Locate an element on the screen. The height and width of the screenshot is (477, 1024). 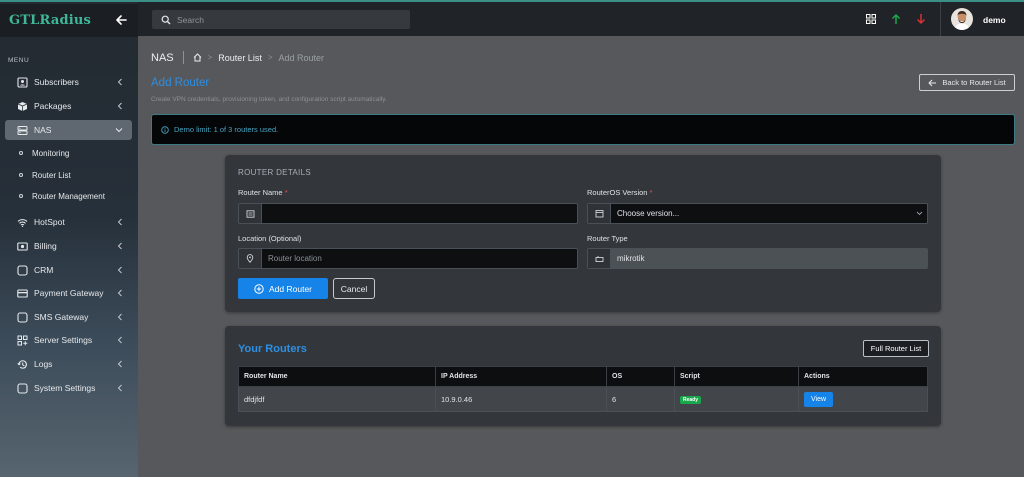
search-input is located at coordinates (287, 19).